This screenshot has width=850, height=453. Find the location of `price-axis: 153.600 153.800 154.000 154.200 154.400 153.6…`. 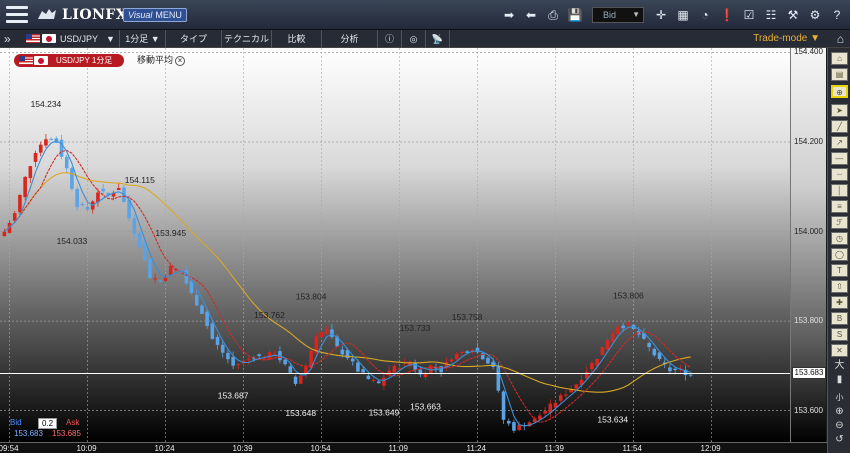

price-axis: 153.600 153.800 154.000 154.200 154.400 153.6… is located at coordinates (808, 244).